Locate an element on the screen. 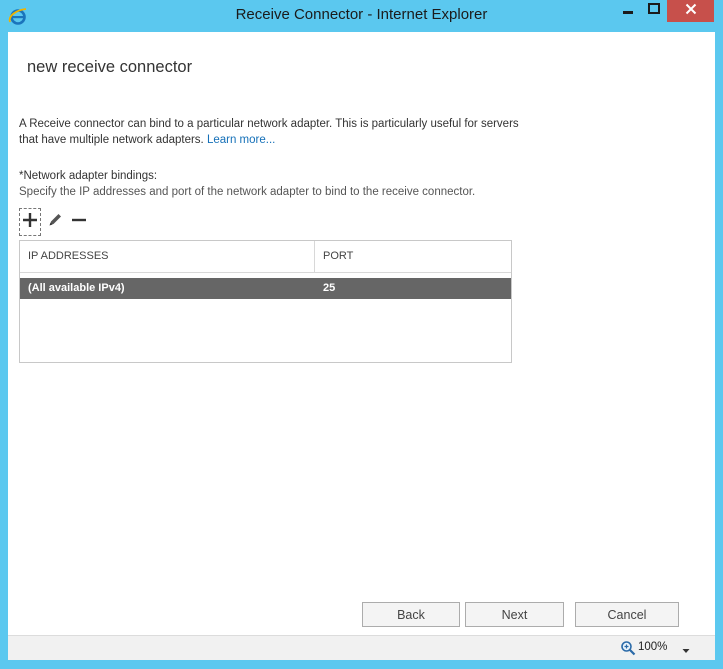 The image size is (723, 669). minimize-icon is located at coordinates (628, 11).